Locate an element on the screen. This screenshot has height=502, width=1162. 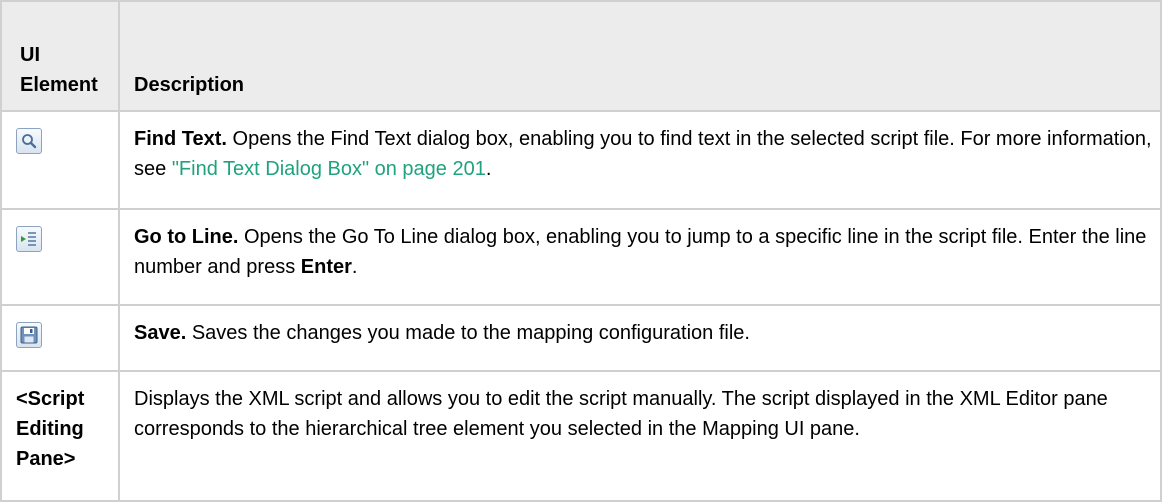
script-editing-pane-label-line2: Editing is located at coordinates (50, 429).